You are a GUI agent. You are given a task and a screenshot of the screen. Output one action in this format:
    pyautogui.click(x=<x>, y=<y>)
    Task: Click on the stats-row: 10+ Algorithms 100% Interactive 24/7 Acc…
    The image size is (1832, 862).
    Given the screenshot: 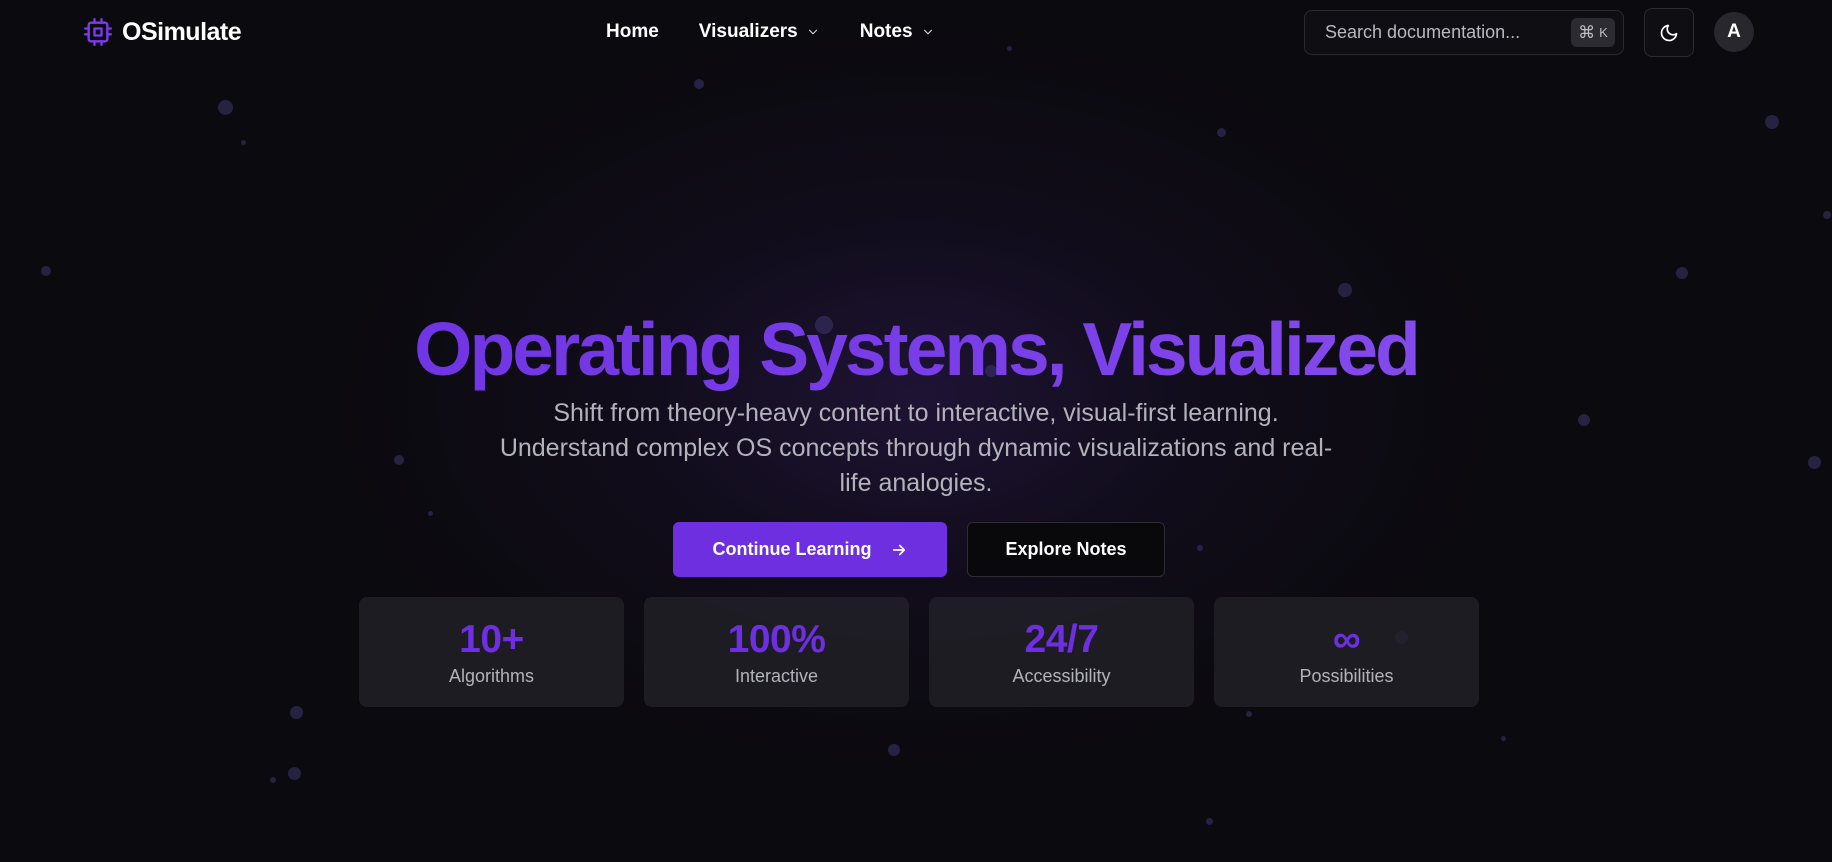 What is the action you would take?
    pyautogui.click(x=916, y=652)
    